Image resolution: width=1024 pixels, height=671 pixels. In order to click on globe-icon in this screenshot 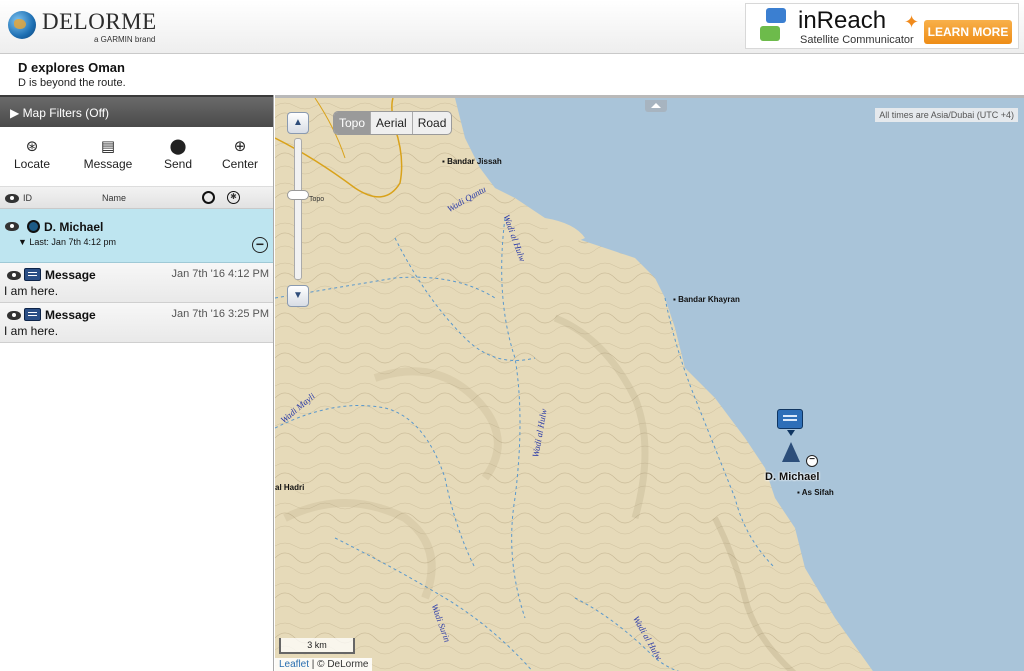, I will do `click(22, 25)`.